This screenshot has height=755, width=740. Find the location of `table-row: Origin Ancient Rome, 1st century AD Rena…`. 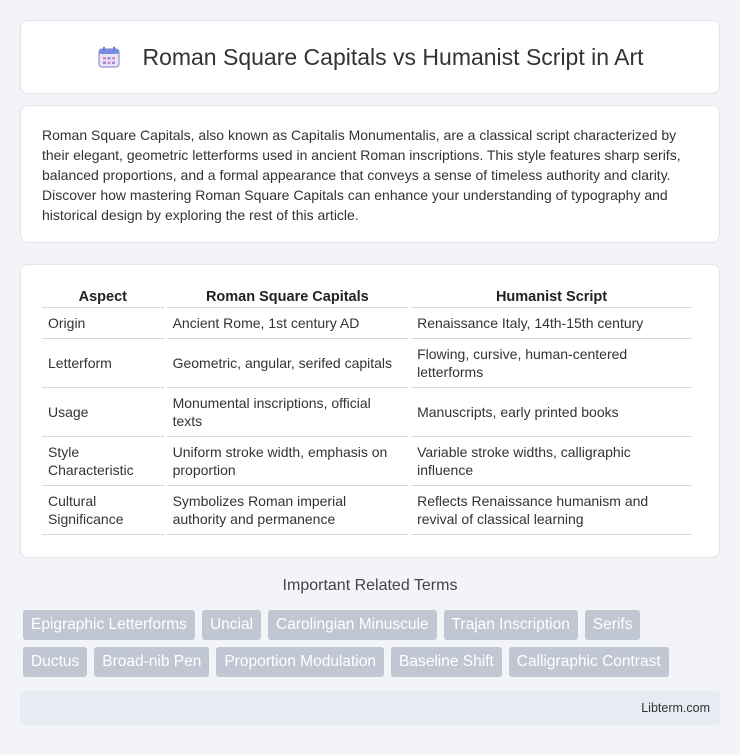

table-row: Origin Ancient Rome, 1st century AD Rena… is located at coordinates (367, 323).